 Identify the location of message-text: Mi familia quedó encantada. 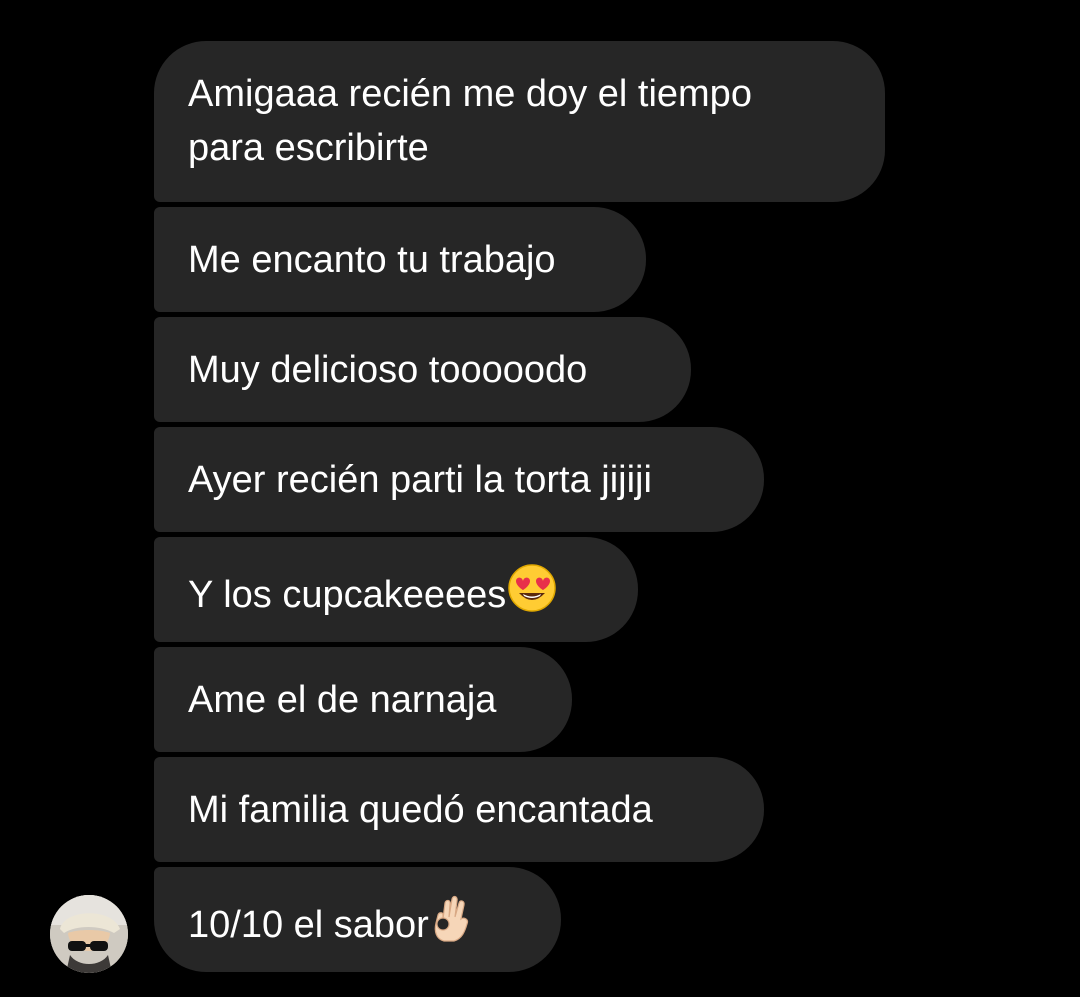
(420, 810).